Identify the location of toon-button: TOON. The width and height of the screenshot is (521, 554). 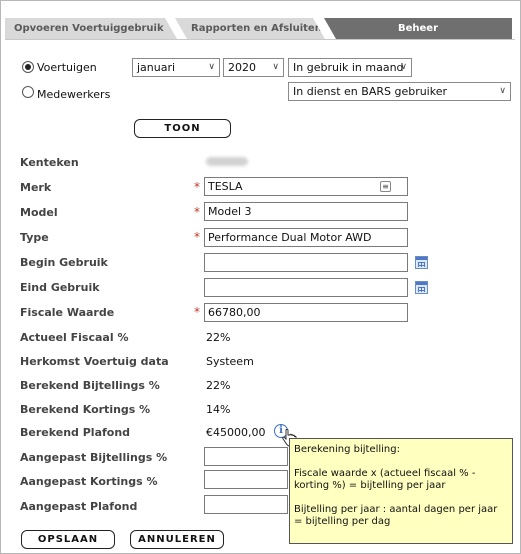
(182, 128).